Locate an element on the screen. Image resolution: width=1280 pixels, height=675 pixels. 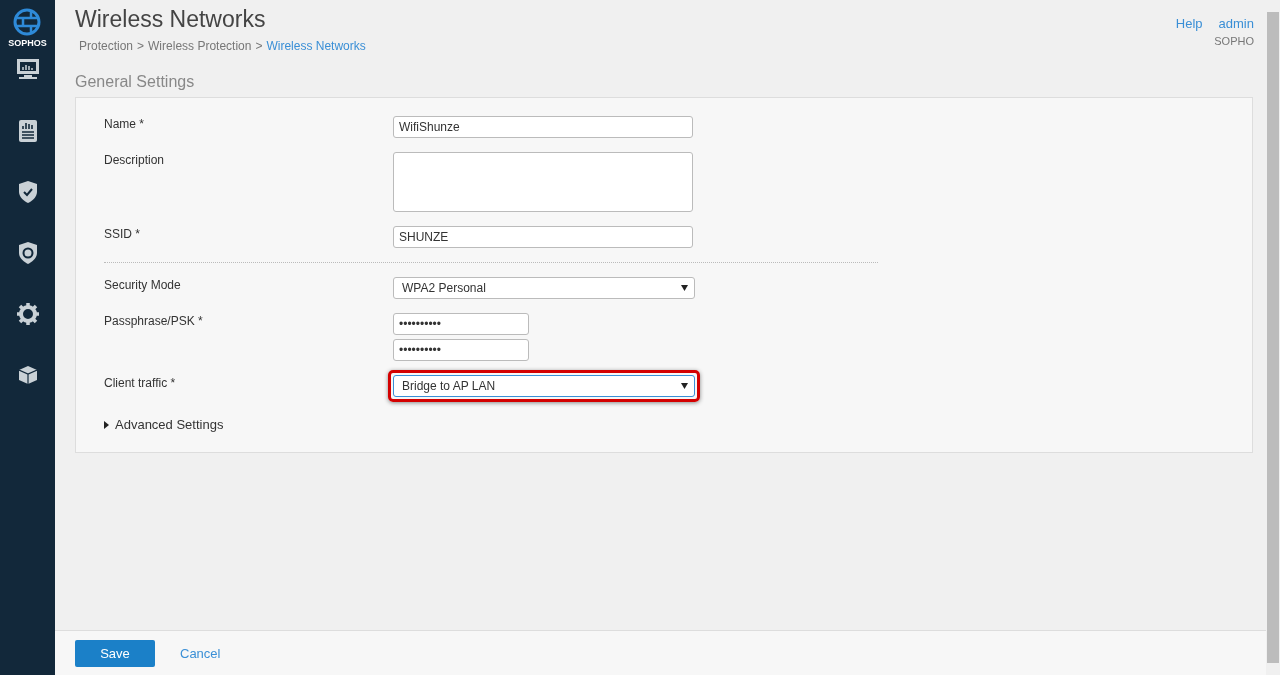
shield-gear-icon is located at coordinates (27, 252).